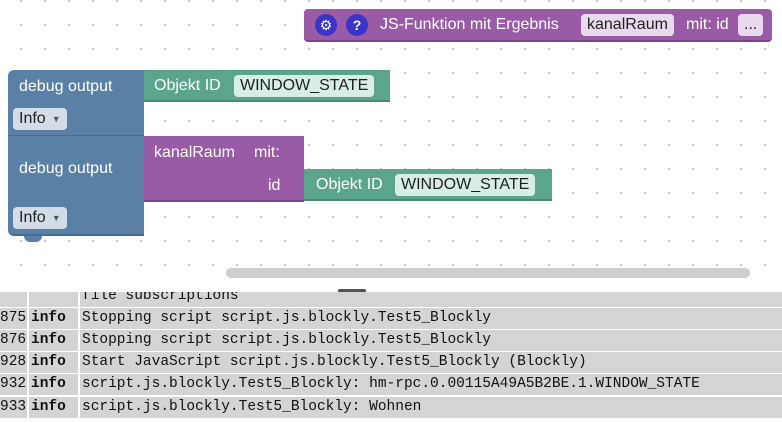 Image resolution: width=782 pixels, height=423 pixels. What do you see at coordinates (13, 407) in the screenshot?
I see `log-num: 933` at bounding box center [13, 407].